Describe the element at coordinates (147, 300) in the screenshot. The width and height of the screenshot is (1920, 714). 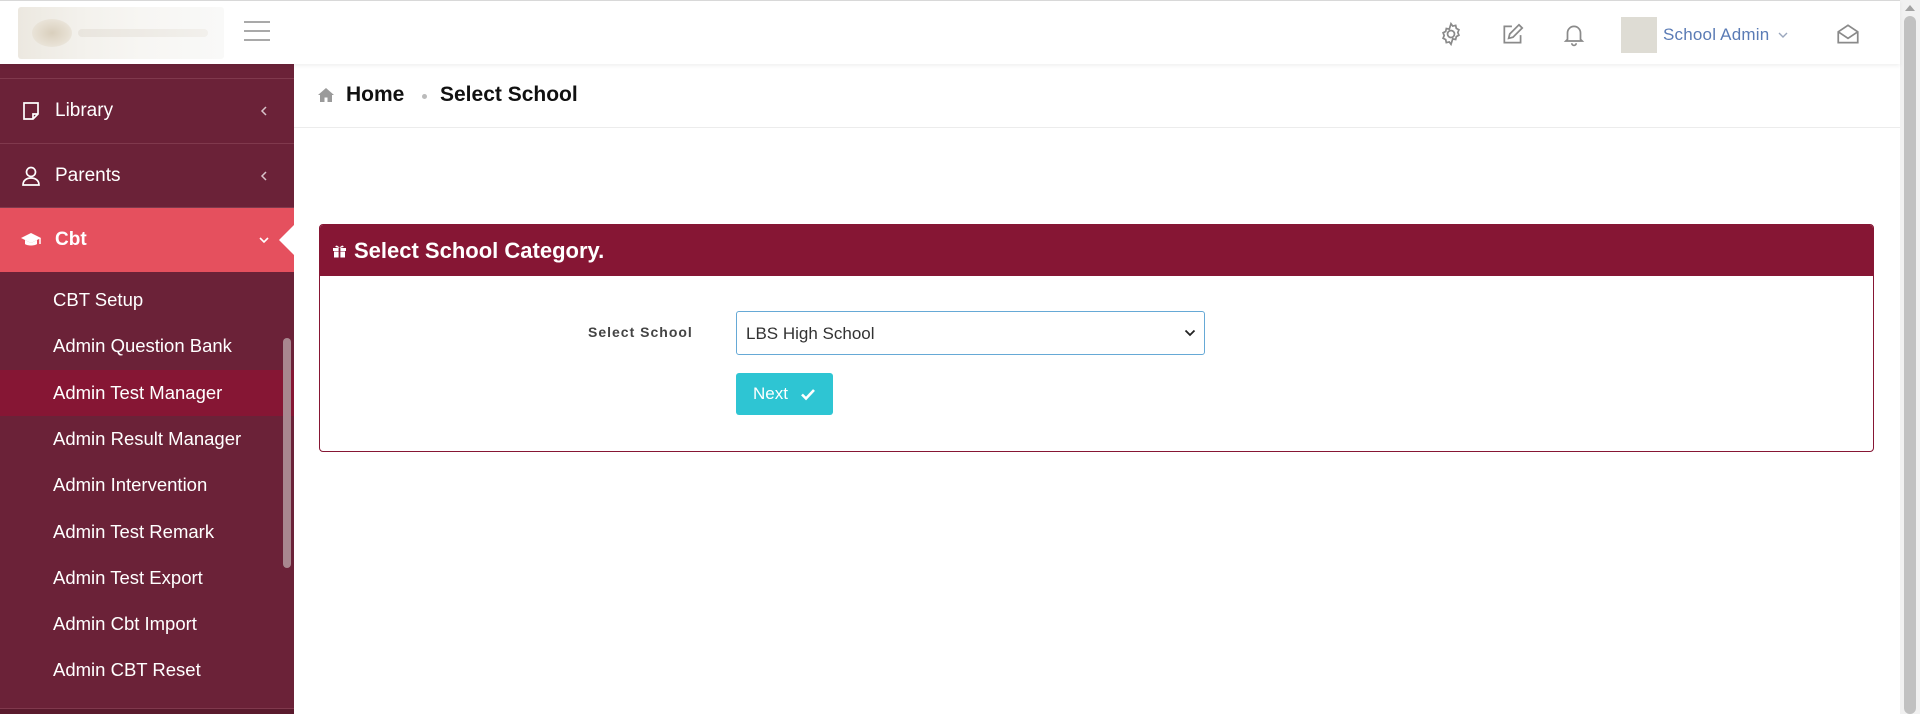
I see `submenu-item-cbt-setup: CBT Setup` at that location.